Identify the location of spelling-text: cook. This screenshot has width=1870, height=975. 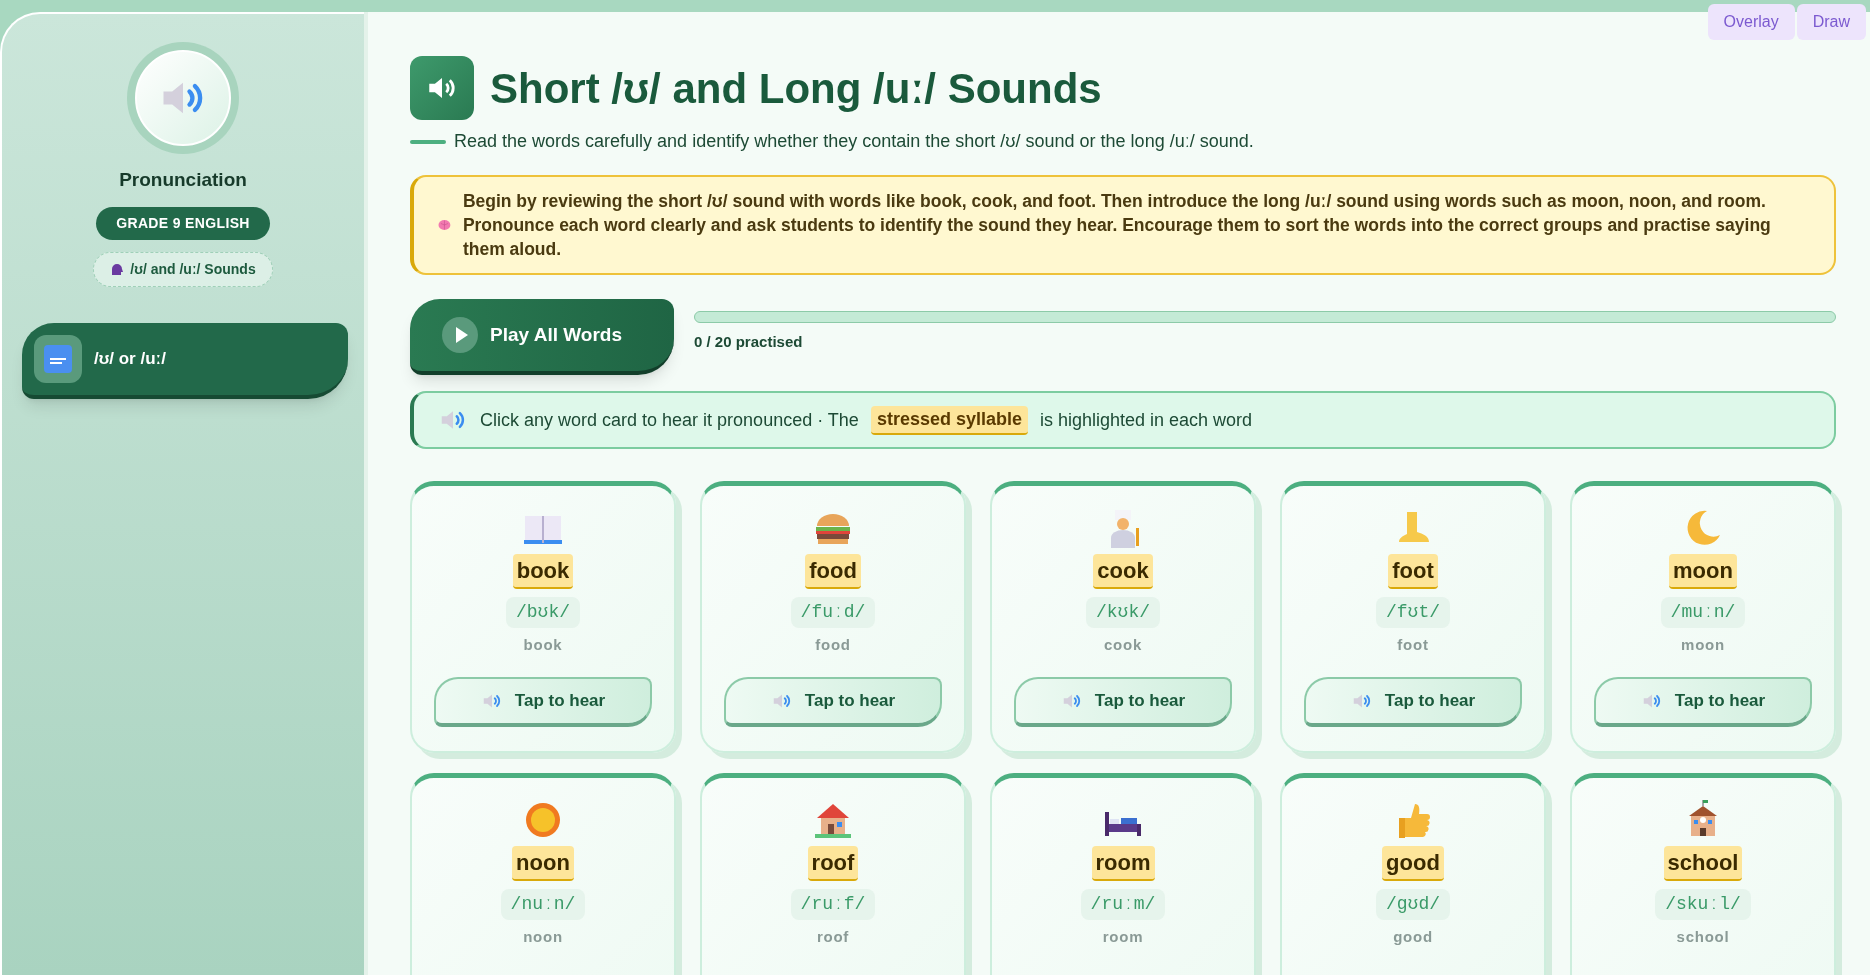
(1123, 645).